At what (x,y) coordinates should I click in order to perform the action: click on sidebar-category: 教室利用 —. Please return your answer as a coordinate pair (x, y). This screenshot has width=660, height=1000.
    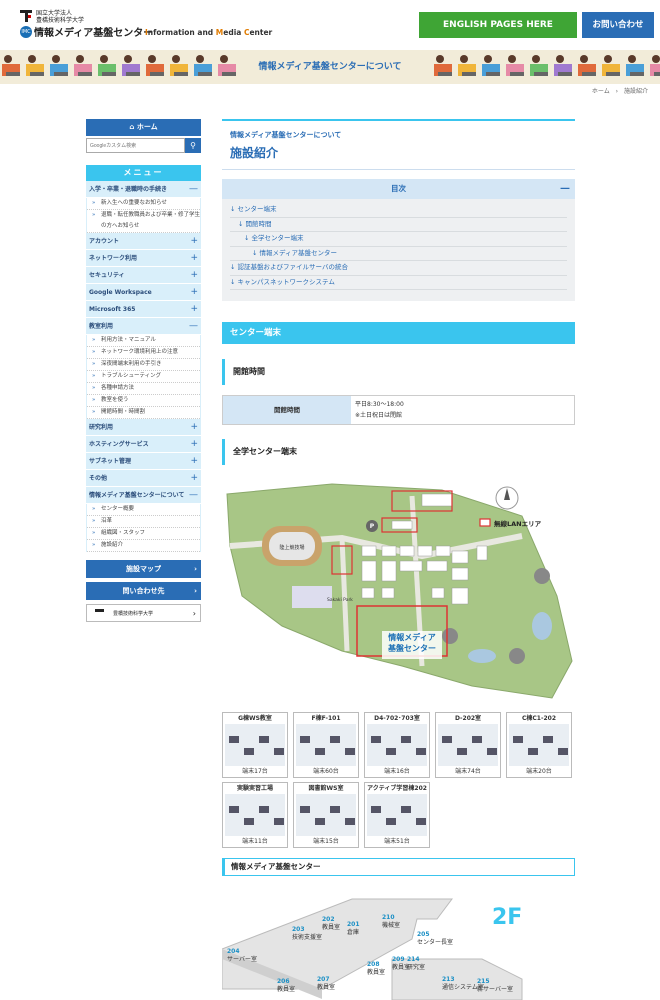
    Looking at the image, I should click on (143, 326).